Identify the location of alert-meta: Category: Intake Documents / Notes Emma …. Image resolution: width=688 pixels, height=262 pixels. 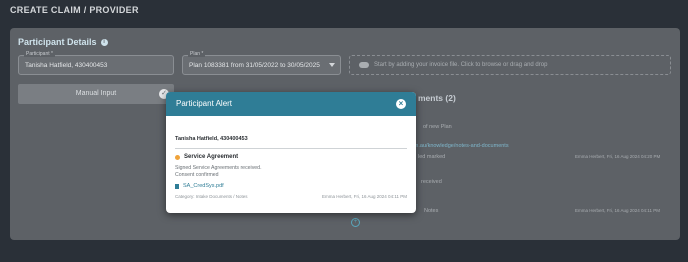
(291, 196).